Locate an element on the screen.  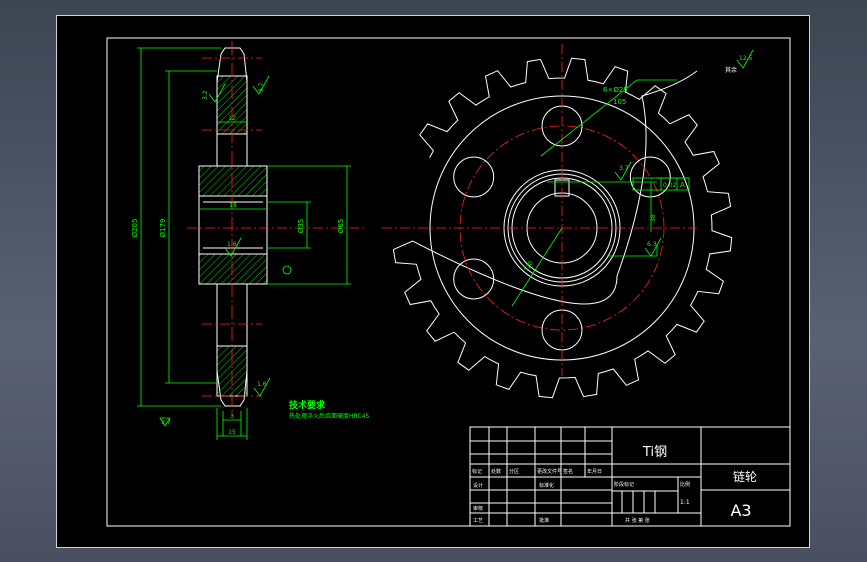
sheet-text: 共 张 第 张 is located at coordinates (637, 520).